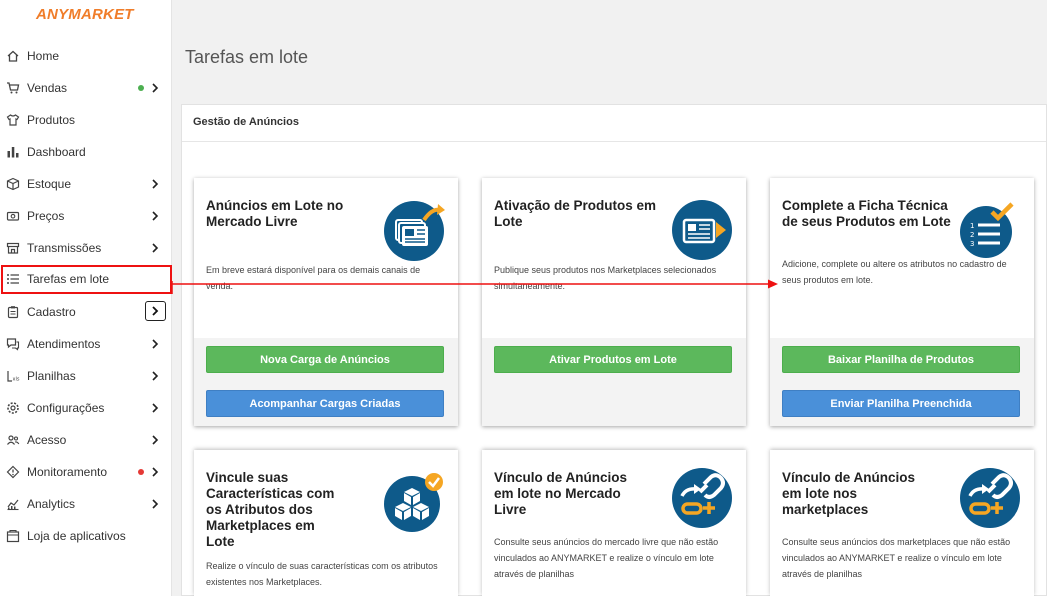 This screenshot has height=596, width=1047. I want to click on app-store-icon, so click(13, 536).